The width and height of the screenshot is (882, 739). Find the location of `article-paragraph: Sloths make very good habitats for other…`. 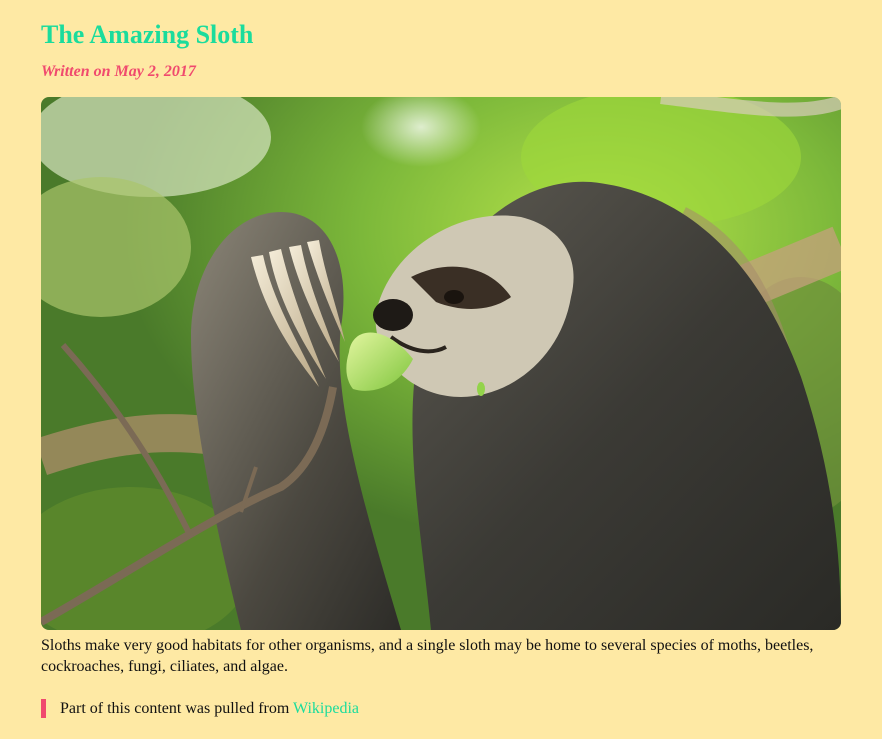

article-paragraph: Sloths make very good habitats for other… is located at coordinates (427, 656).